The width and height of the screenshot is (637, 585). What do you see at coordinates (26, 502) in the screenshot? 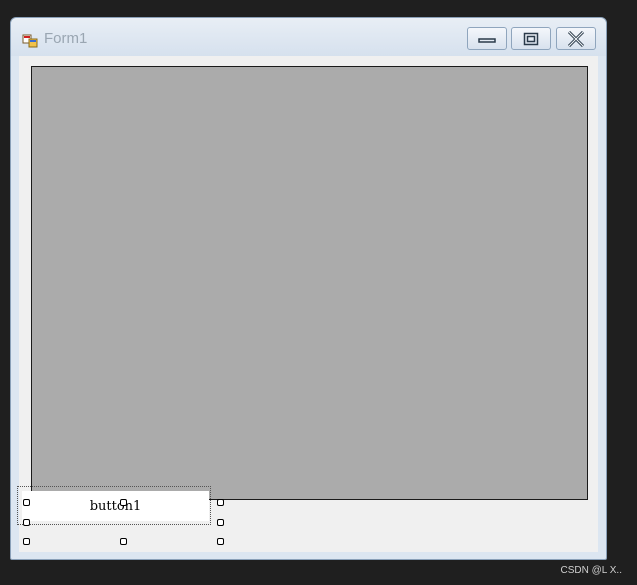
I see `resize-handle-top-left` at bounding box center [26, 502].